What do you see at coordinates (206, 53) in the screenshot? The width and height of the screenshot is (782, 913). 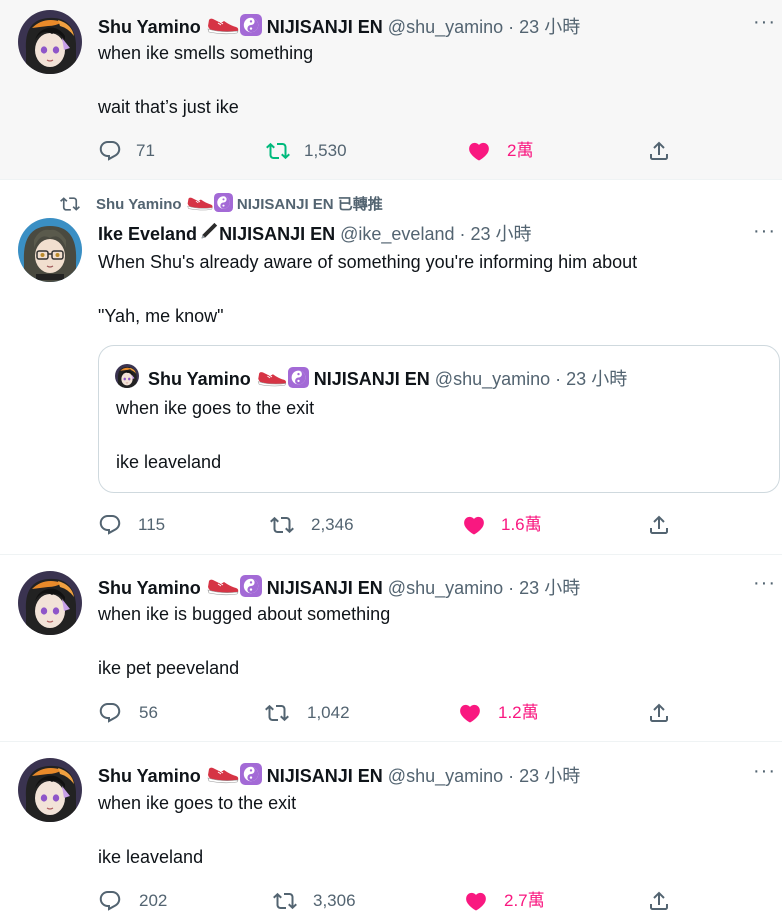 I see `tweet-text-line: when ike smells something` at bounding box center [206, 53].